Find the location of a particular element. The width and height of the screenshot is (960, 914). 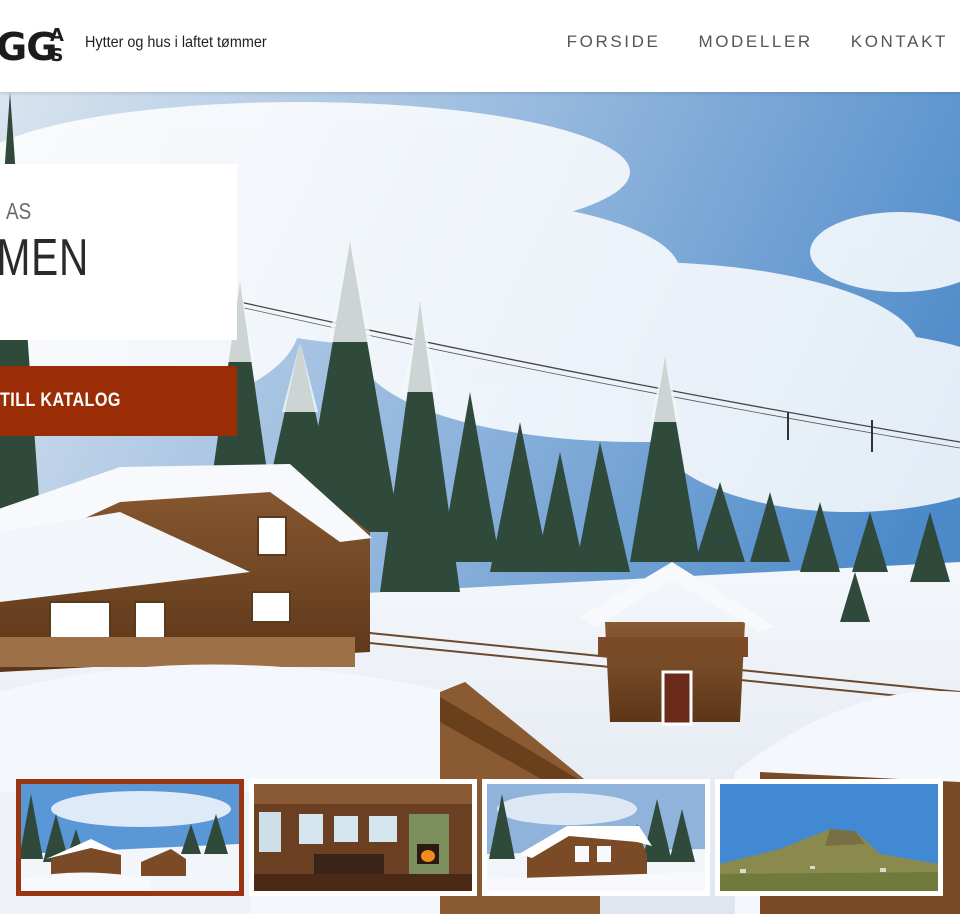

logo-text: GG is located at coordinates (28, 47).